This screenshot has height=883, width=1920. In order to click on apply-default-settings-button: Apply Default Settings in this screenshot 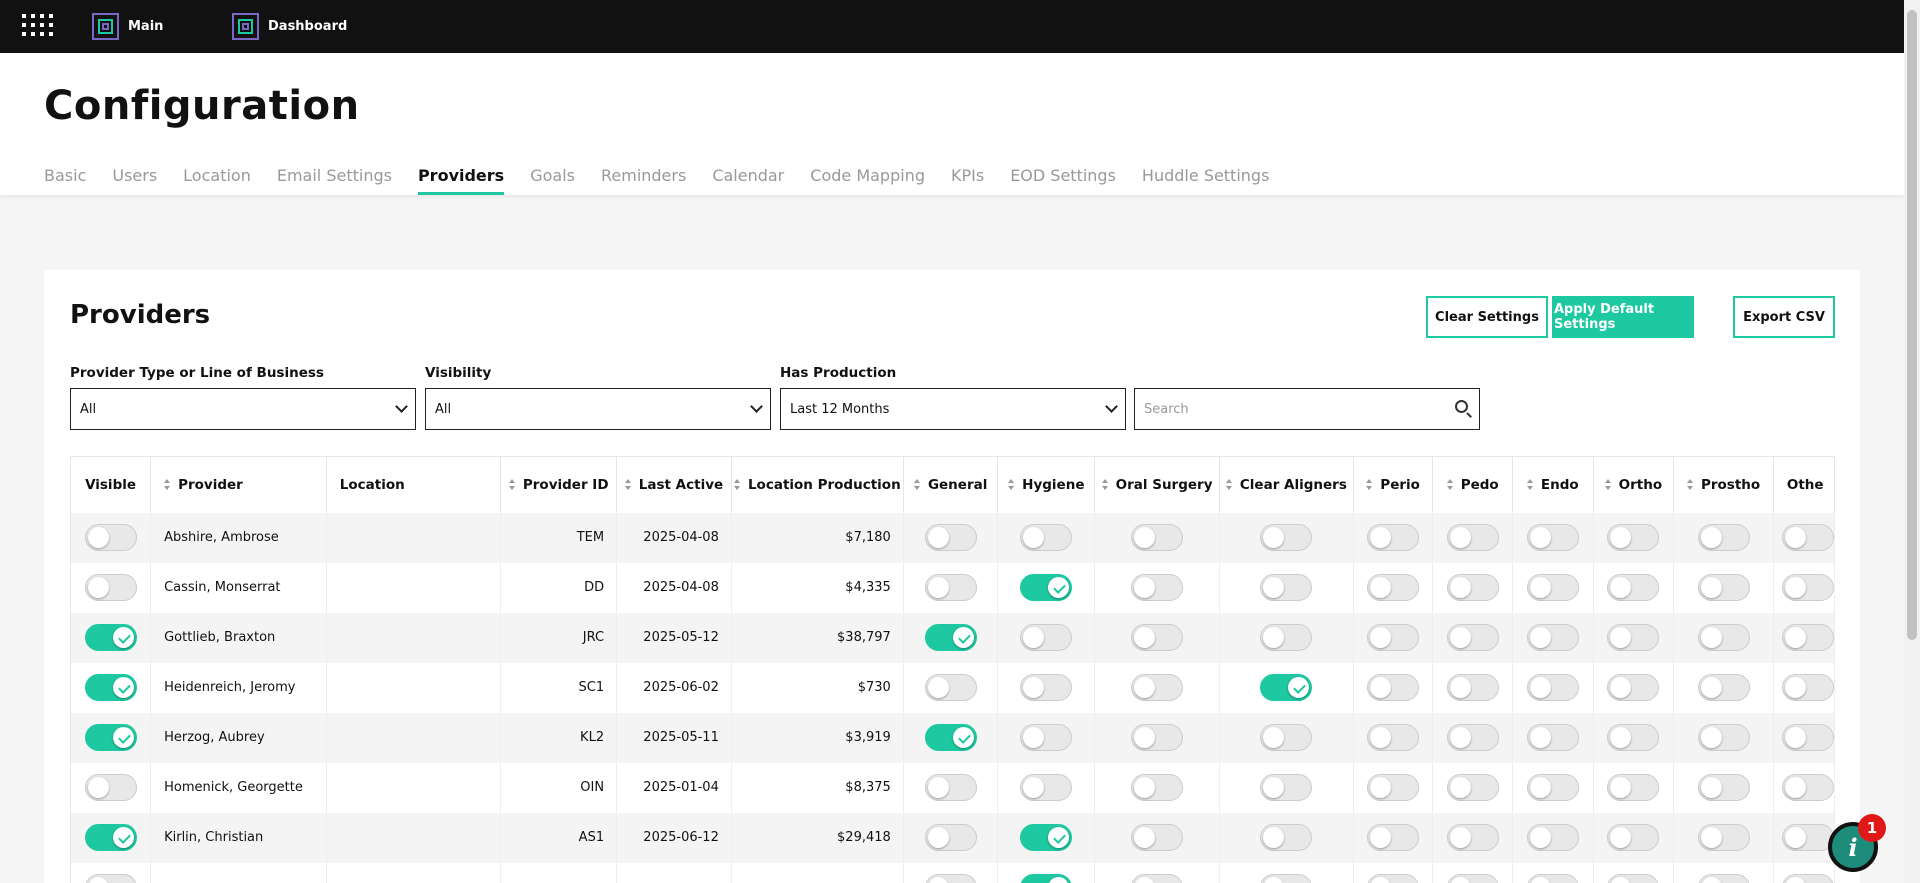, I will do `click(1623, 317)`.